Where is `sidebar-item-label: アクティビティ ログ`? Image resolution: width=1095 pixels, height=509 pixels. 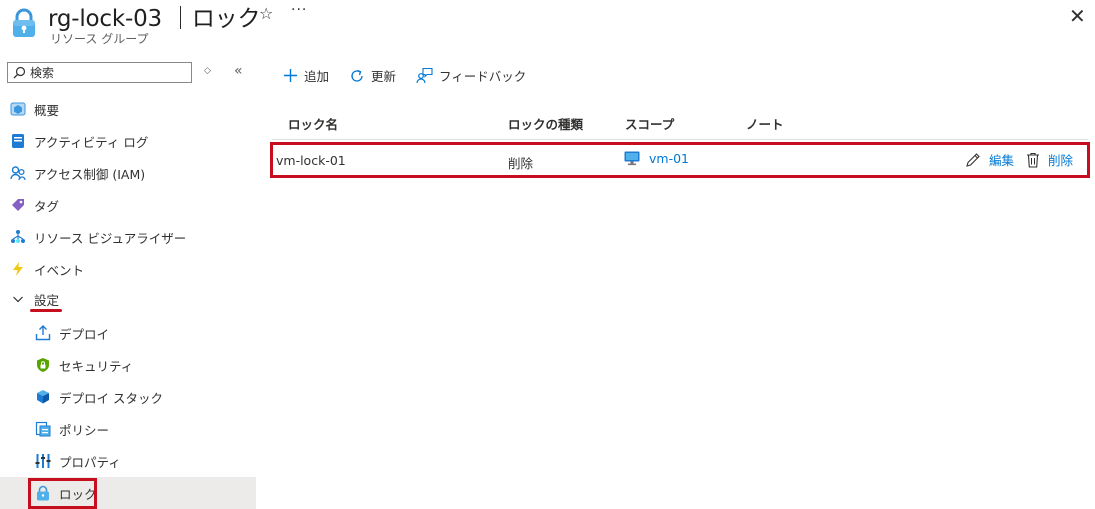
sidebar-item-label: アクティビティ ログ is located at coordinates (91, 142).